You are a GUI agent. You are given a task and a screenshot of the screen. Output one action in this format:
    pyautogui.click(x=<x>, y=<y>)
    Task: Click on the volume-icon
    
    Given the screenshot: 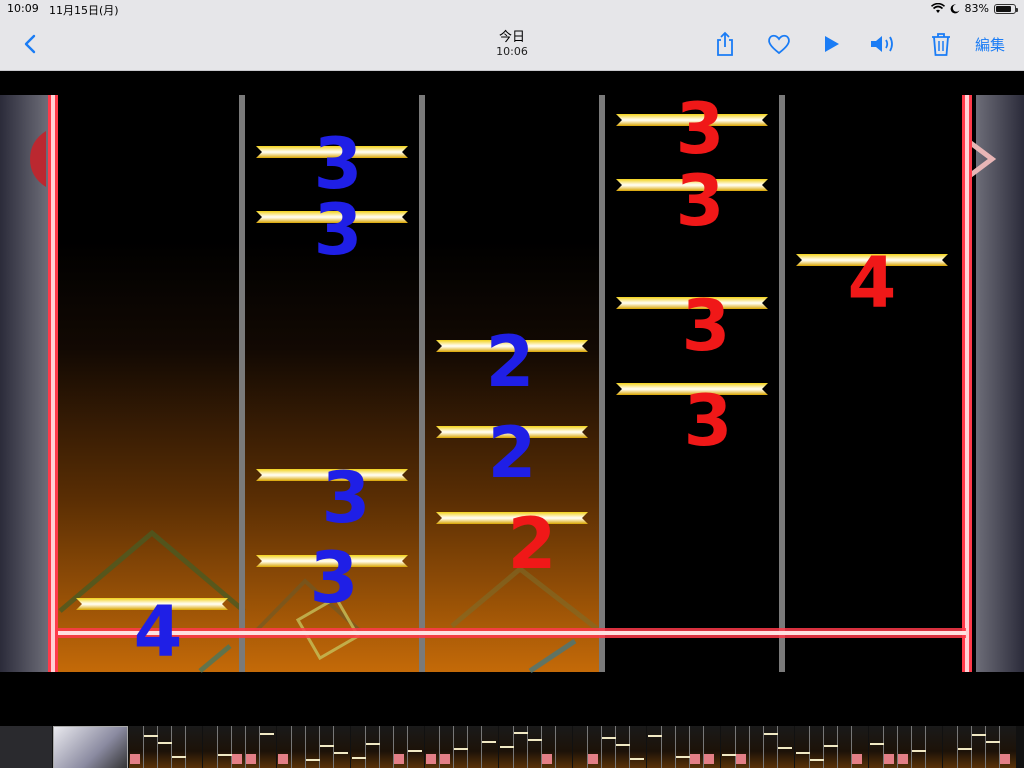 What is the action you would take?
    pyautogui.click(x=882, y=44)
    